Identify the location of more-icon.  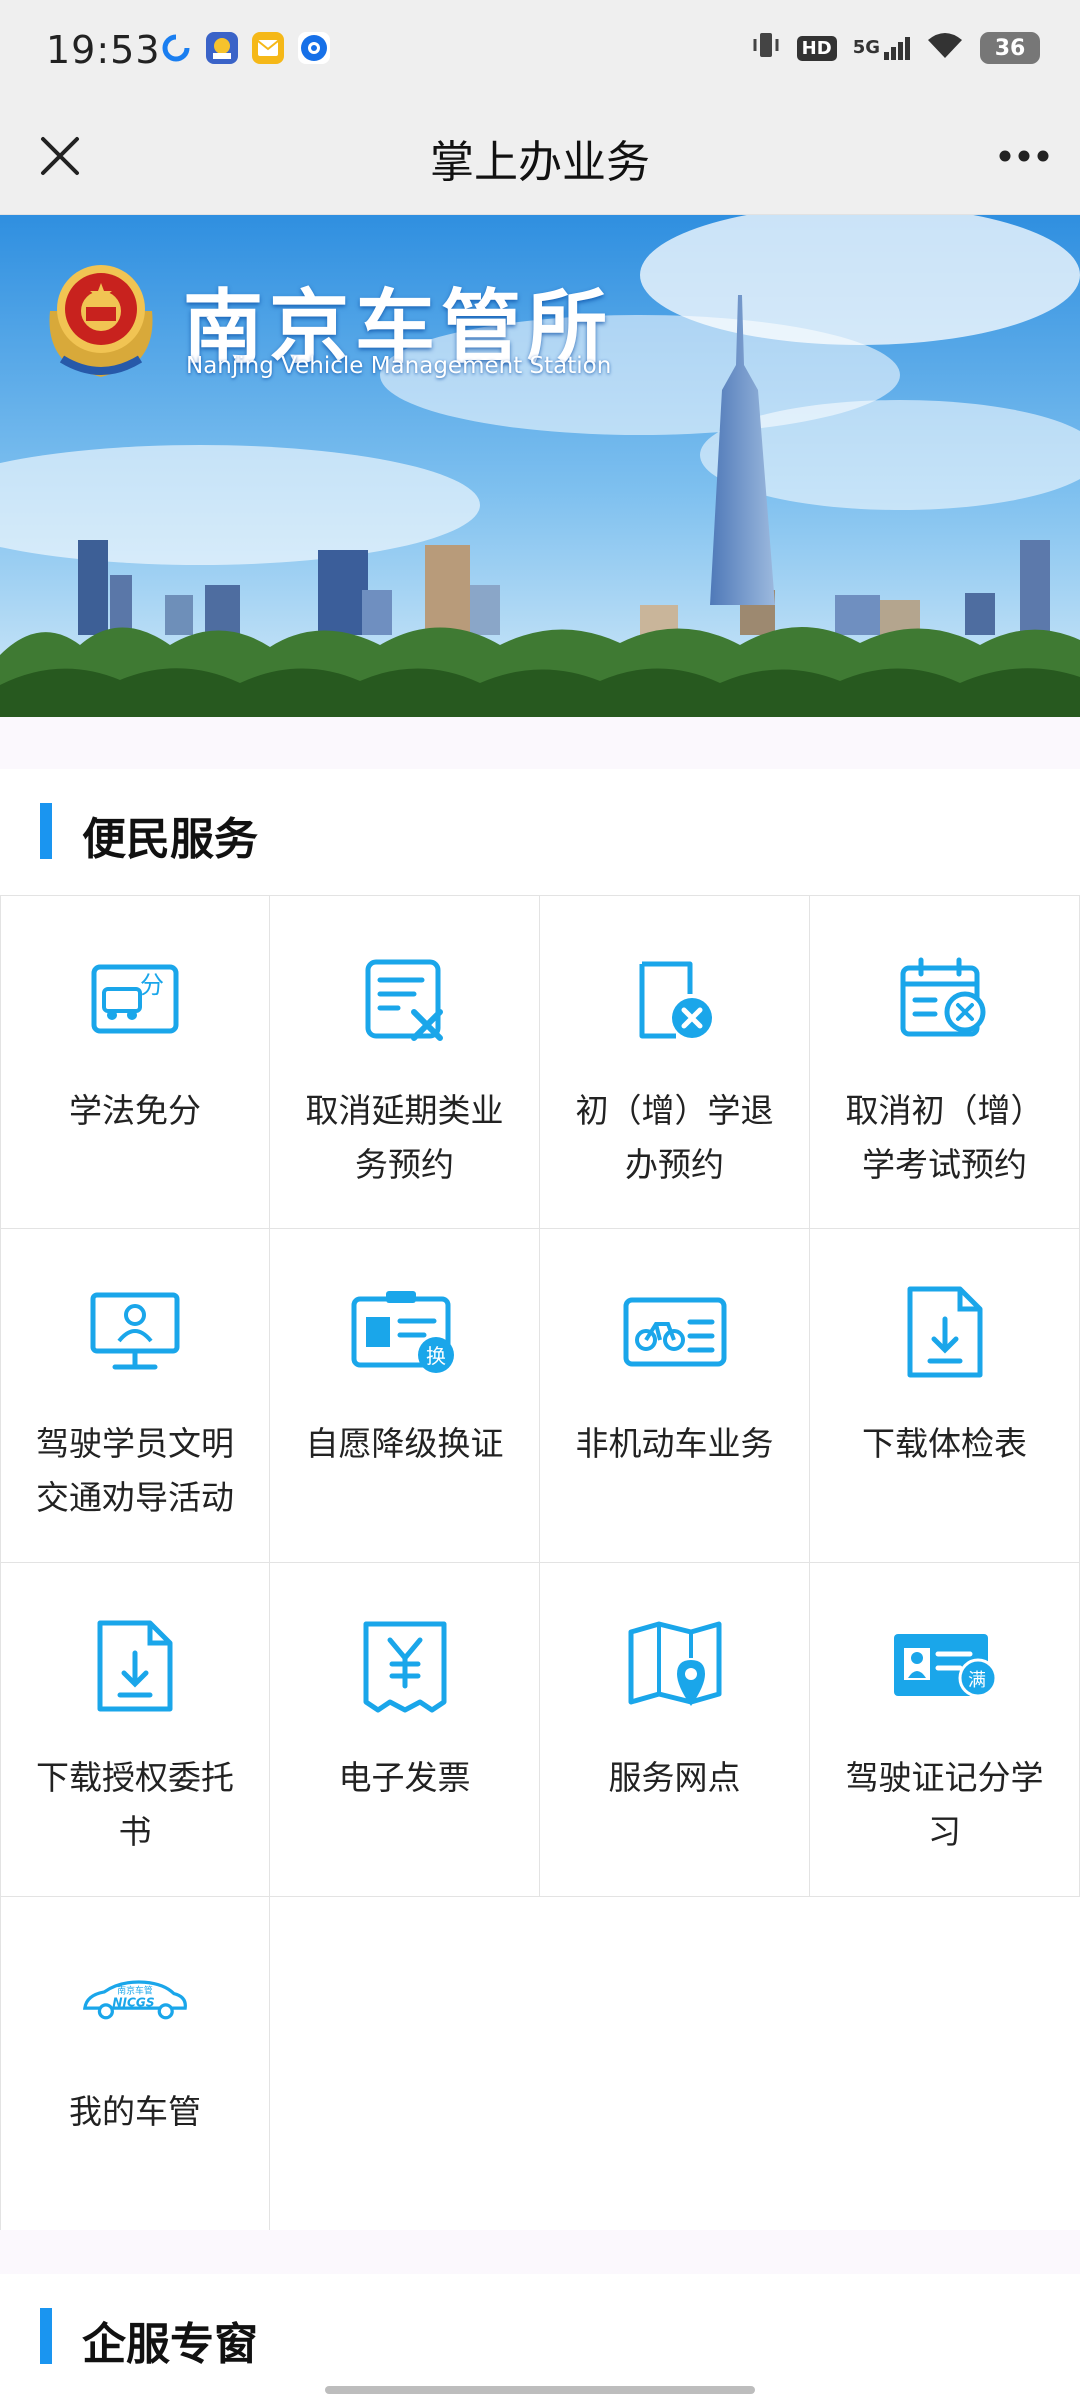
(1024, 156).